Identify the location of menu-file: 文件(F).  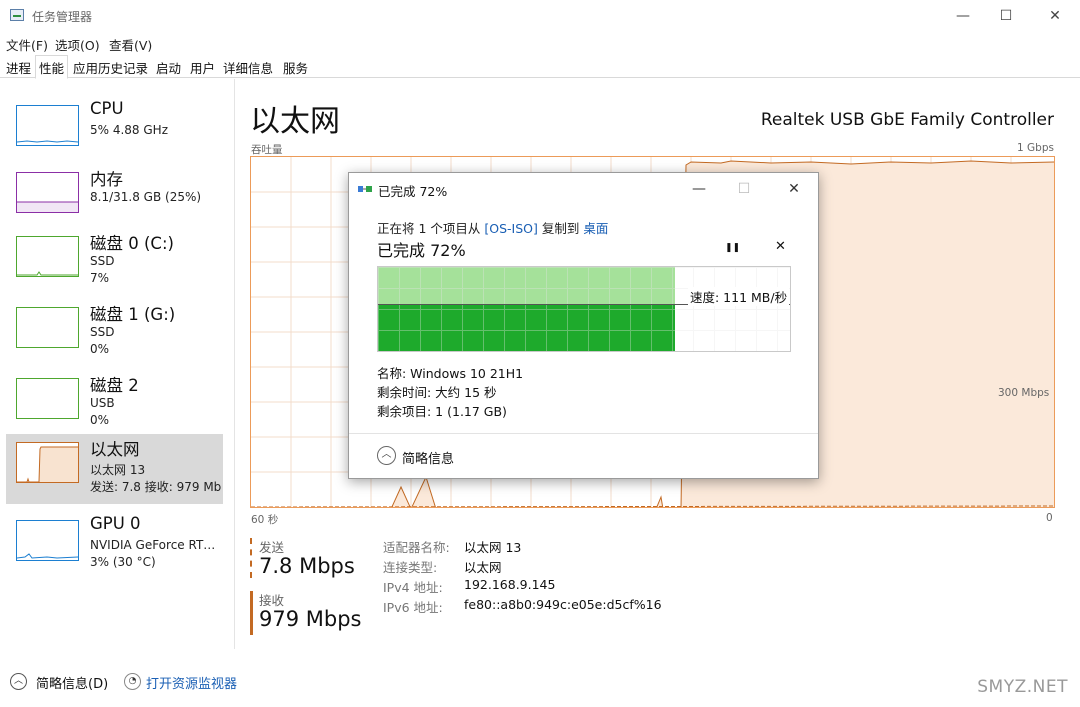
(27, 44).